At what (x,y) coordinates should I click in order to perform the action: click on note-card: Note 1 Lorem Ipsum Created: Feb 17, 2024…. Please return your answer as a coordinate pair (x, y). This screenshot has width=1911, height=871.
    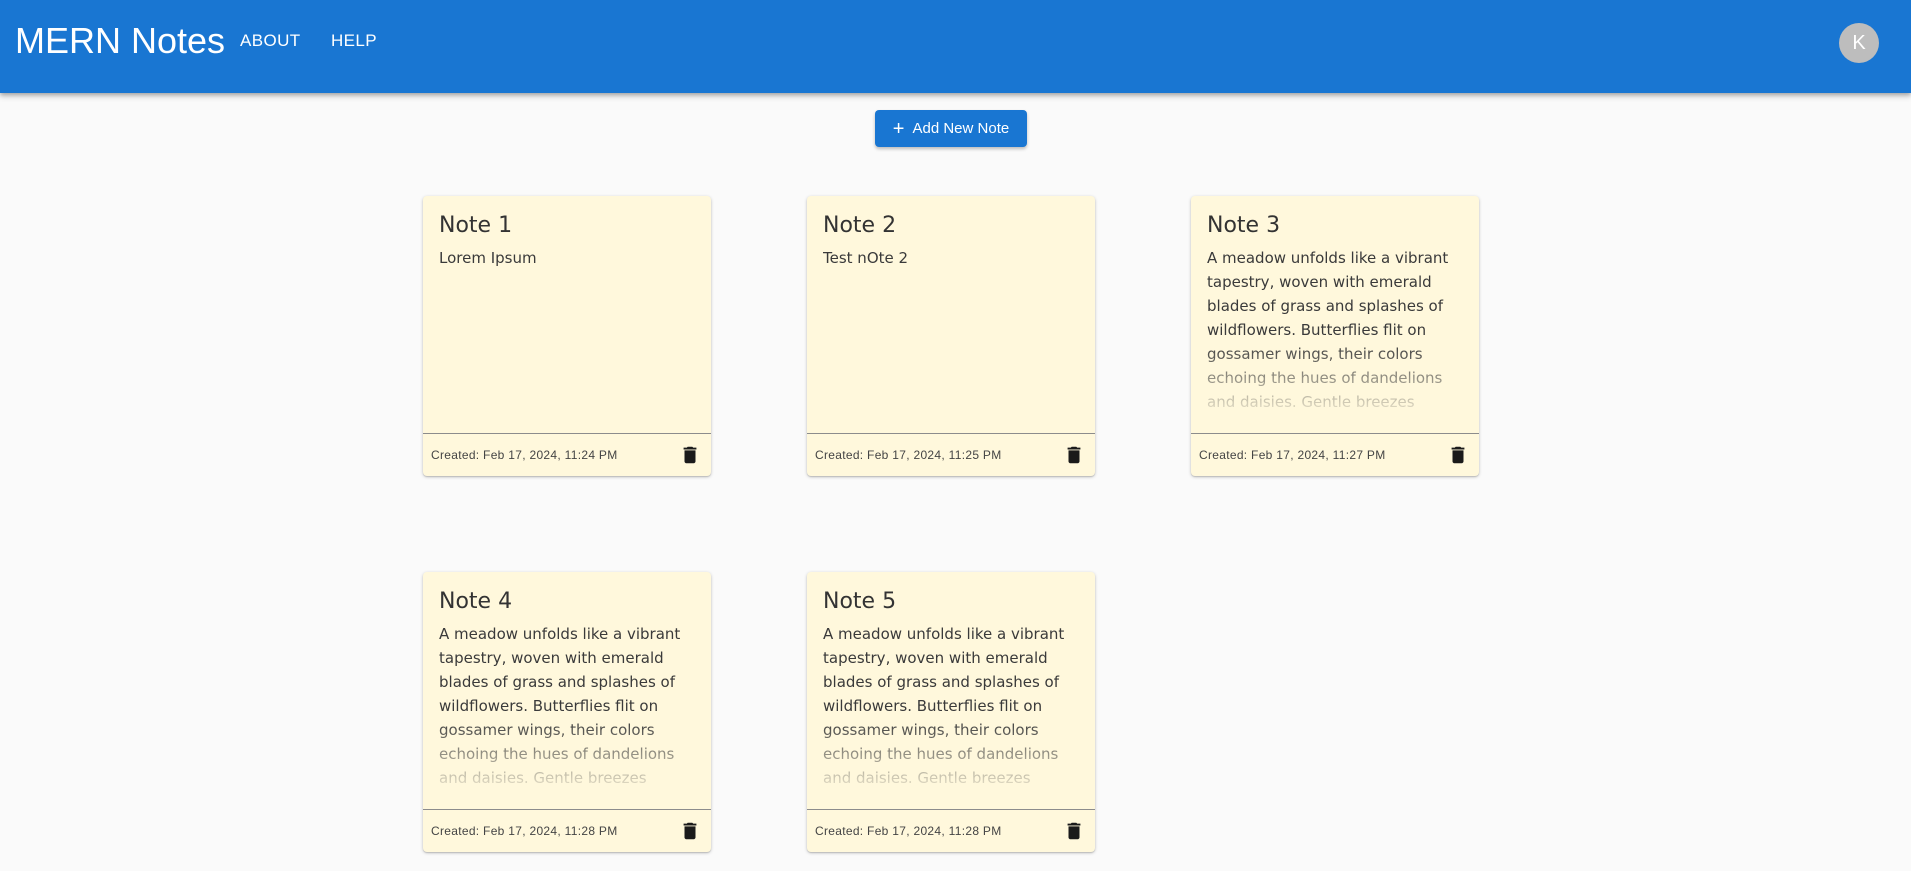
    Looking at the image, I should click on (567, 336).